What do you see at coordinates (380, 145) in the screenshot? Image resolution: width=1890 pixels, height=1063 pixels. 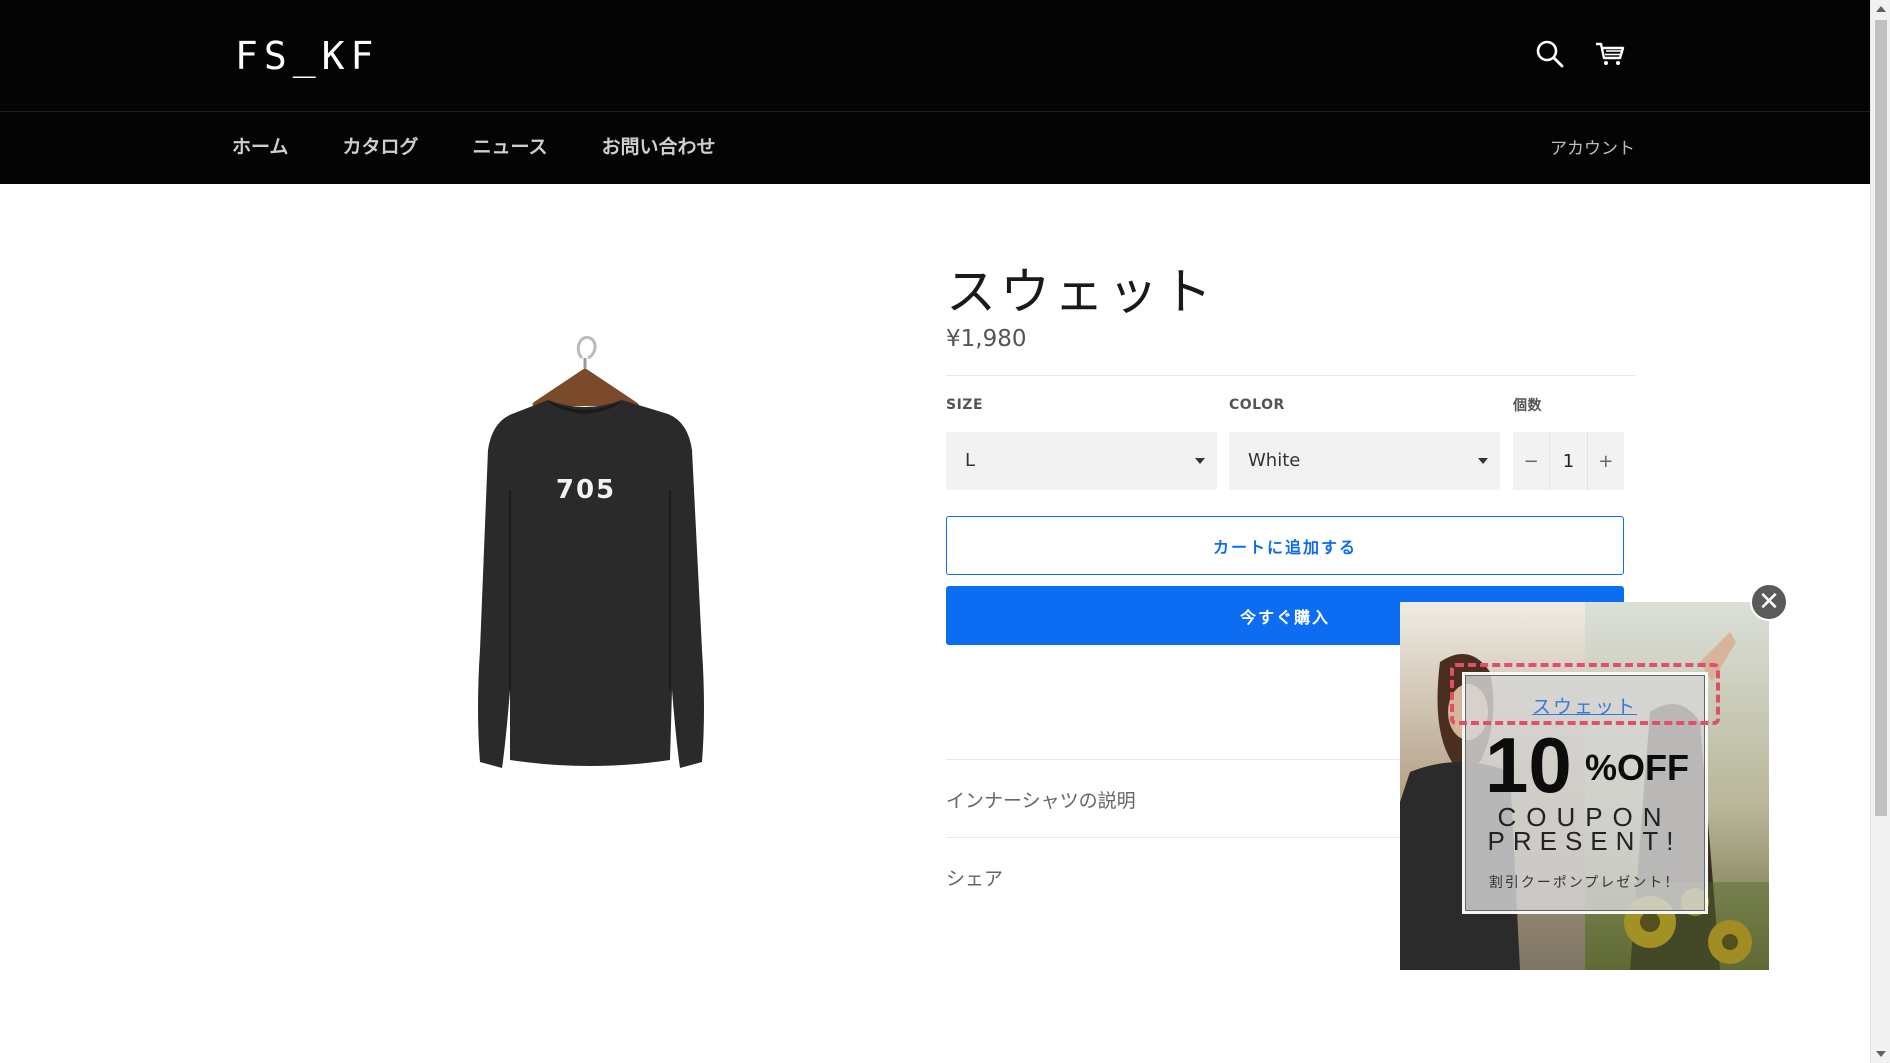 I see `nav-item-catalog: カタログ` at bounding box center [380, 145].